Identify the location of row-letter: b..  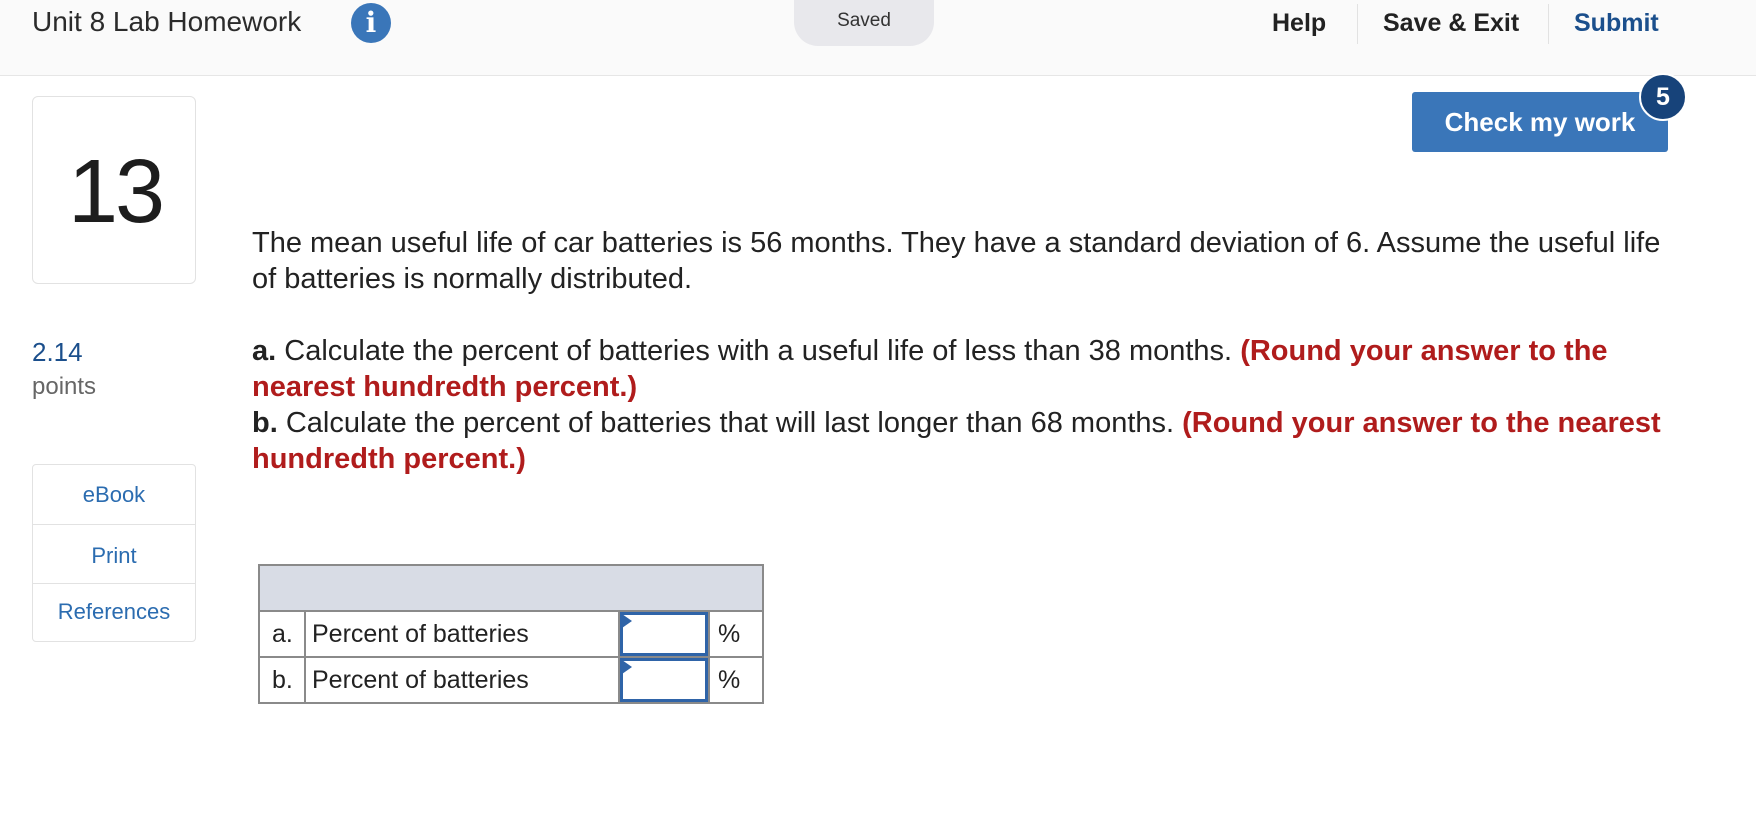
(282, 680).